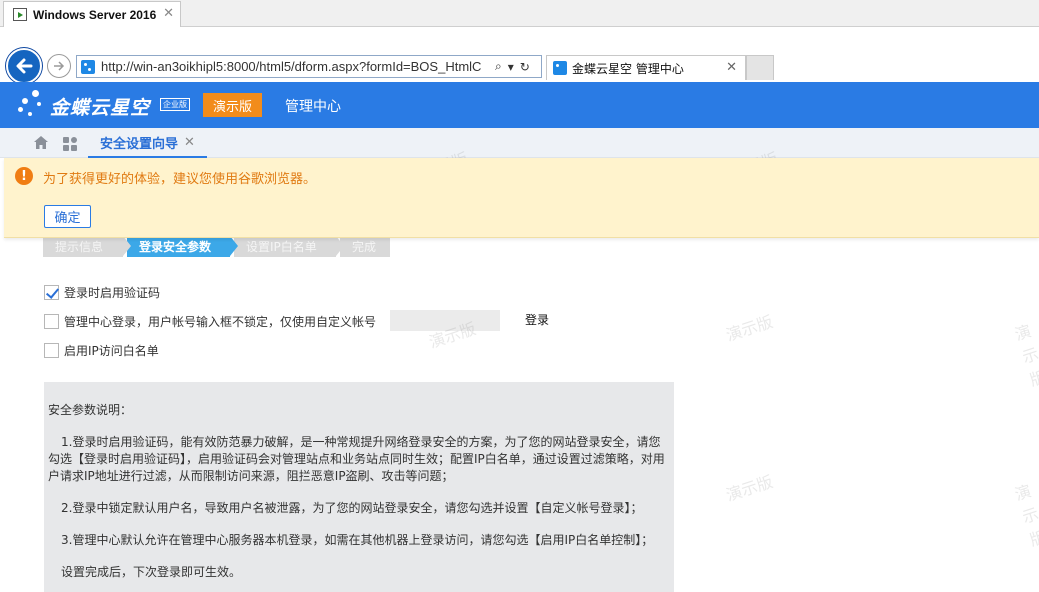 Image resolution: width=1039 pixels, height=592 pixels. What do you see at coordinates (189, 142) in the screenshot?
I see `tab-close-icon: ✕` at bounding box center [189, 142].